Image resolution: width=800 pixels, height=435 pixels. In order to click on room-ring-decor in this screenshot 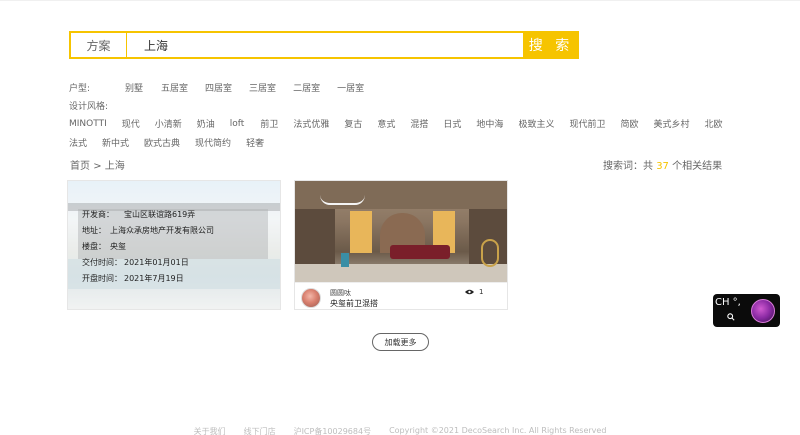, I will do `click(490, 253)`.